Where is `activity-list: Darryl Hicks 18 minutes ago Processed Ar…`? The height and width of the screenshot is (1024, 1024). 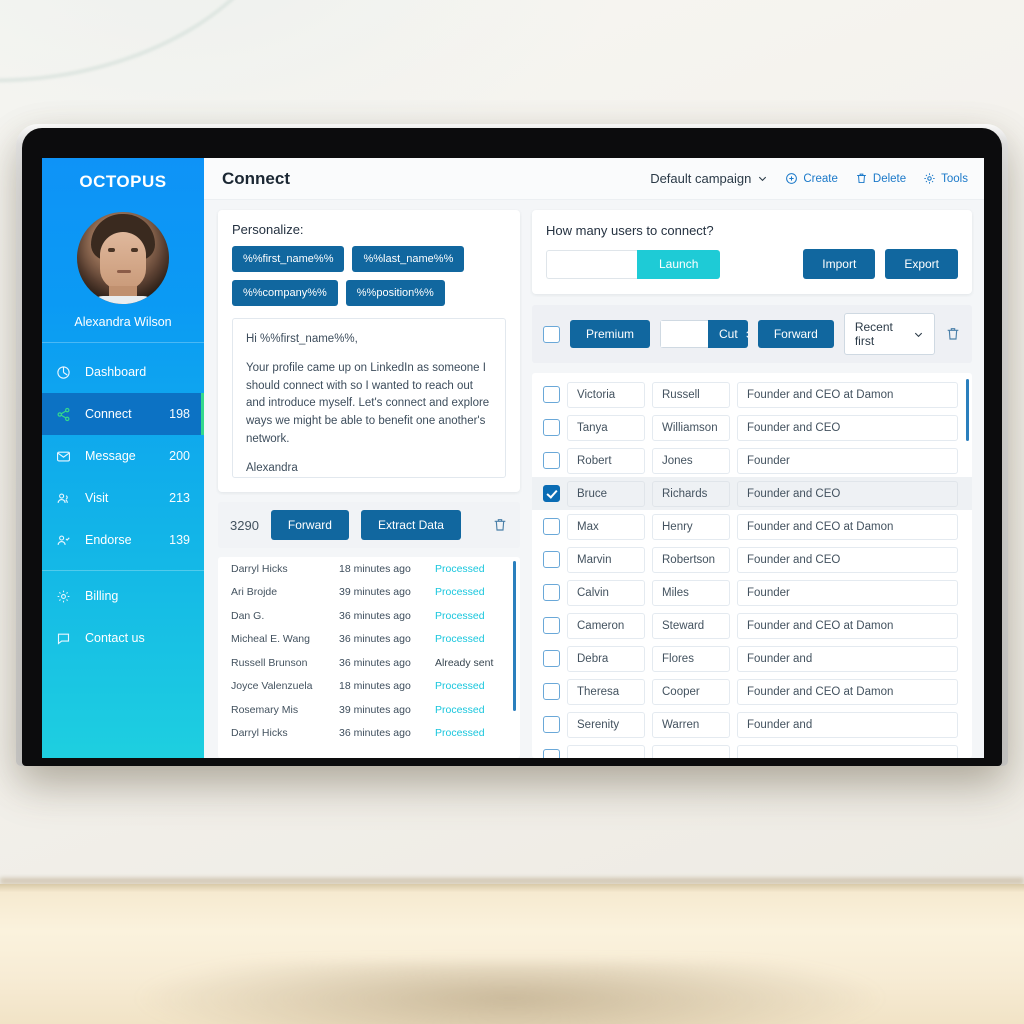
activity-list: Darryl Hicks 18 minutes ago Processed Ar… is located at coordinates (369, 657).